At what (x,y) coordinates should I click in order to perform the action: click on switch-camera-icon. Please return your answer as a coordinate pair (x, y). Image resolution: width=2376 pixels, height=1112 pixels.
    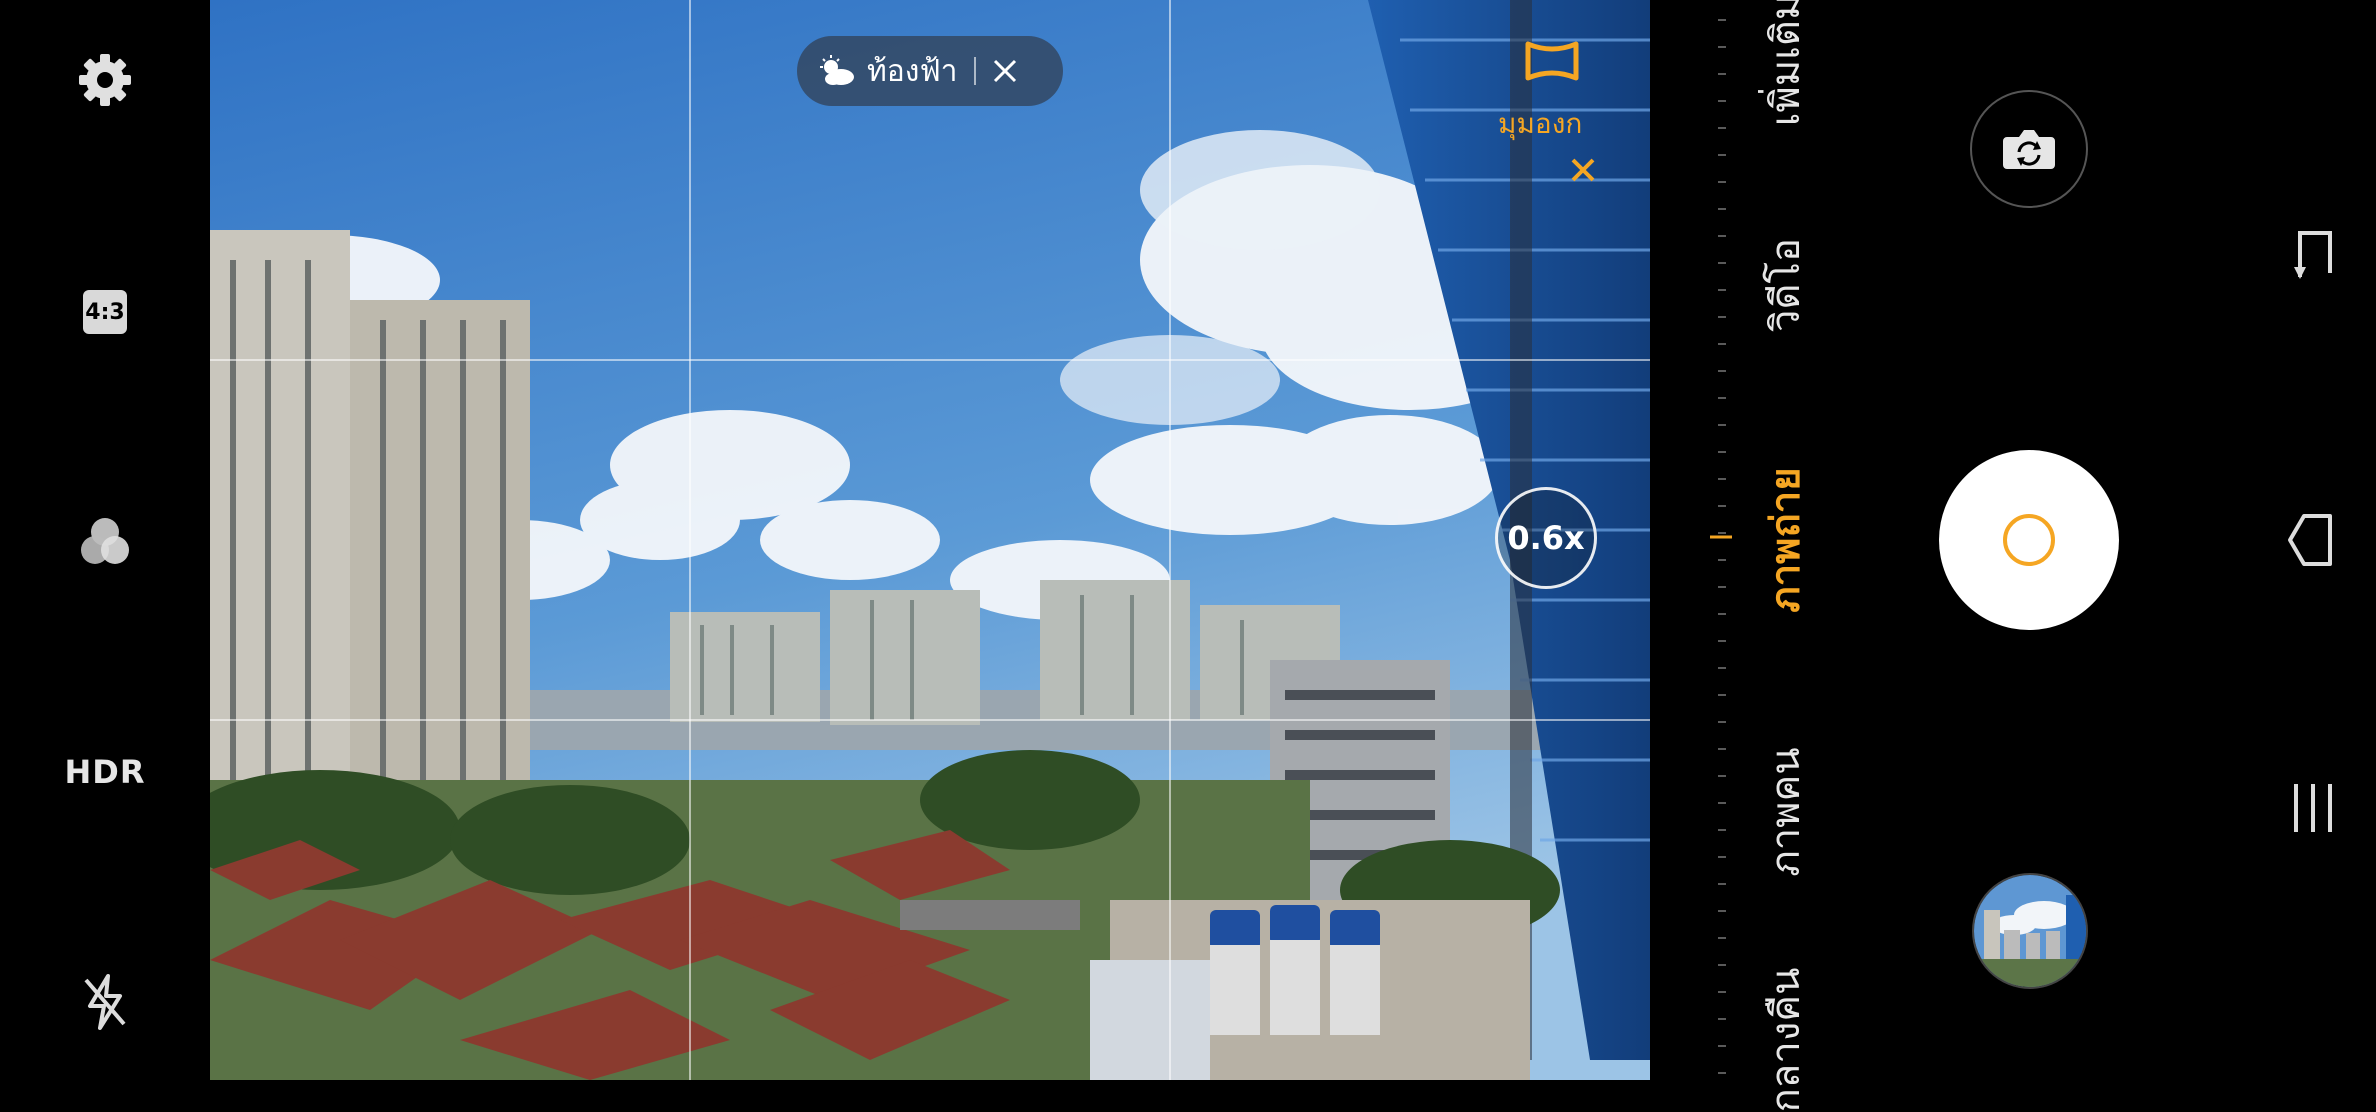
    Looking at the image, I should click on (2029, 149).